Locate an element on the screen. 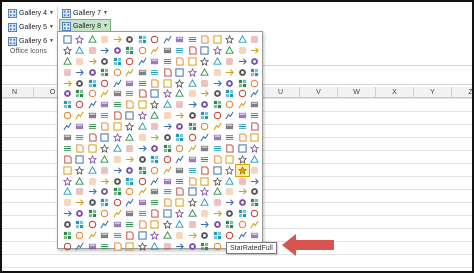 This screenshot has height=273, width=474. column-header: Z is located at coordinates (462, 92).